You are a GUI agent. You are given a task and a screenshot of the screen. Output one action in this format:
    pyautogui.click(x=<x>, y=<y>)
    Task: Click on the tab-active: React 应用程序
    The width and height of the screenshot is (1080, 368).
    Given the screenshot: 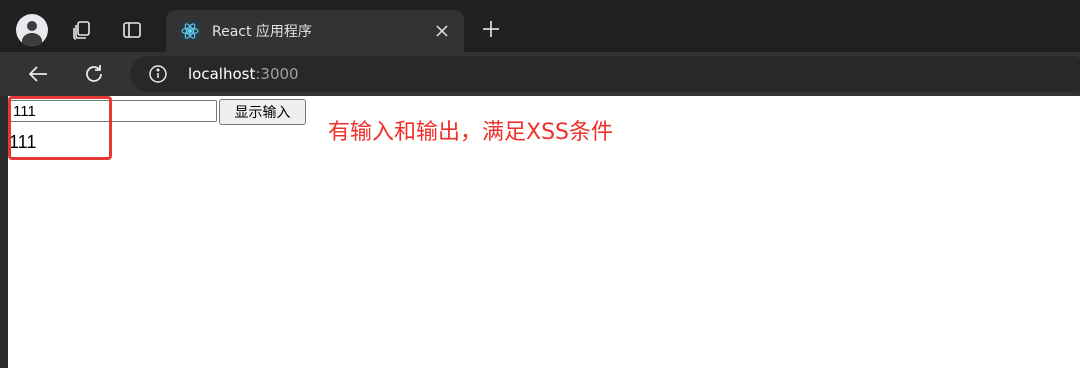 What is the action you would take?
    pyautogui.click(x=315, y=31)
    